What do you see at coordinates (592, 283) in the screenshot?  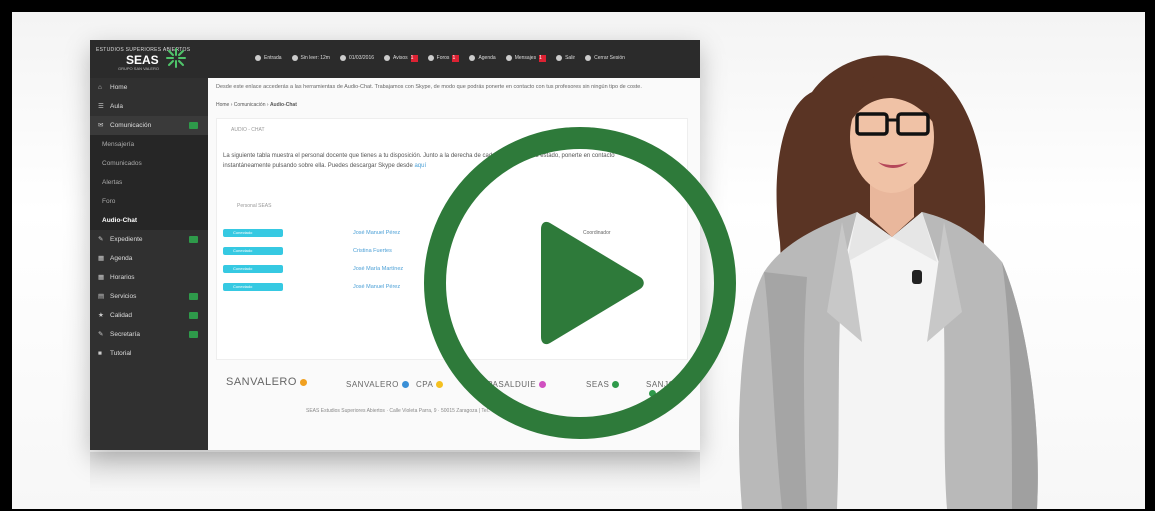 I see `play-icon` at bounding box center [592, 283].